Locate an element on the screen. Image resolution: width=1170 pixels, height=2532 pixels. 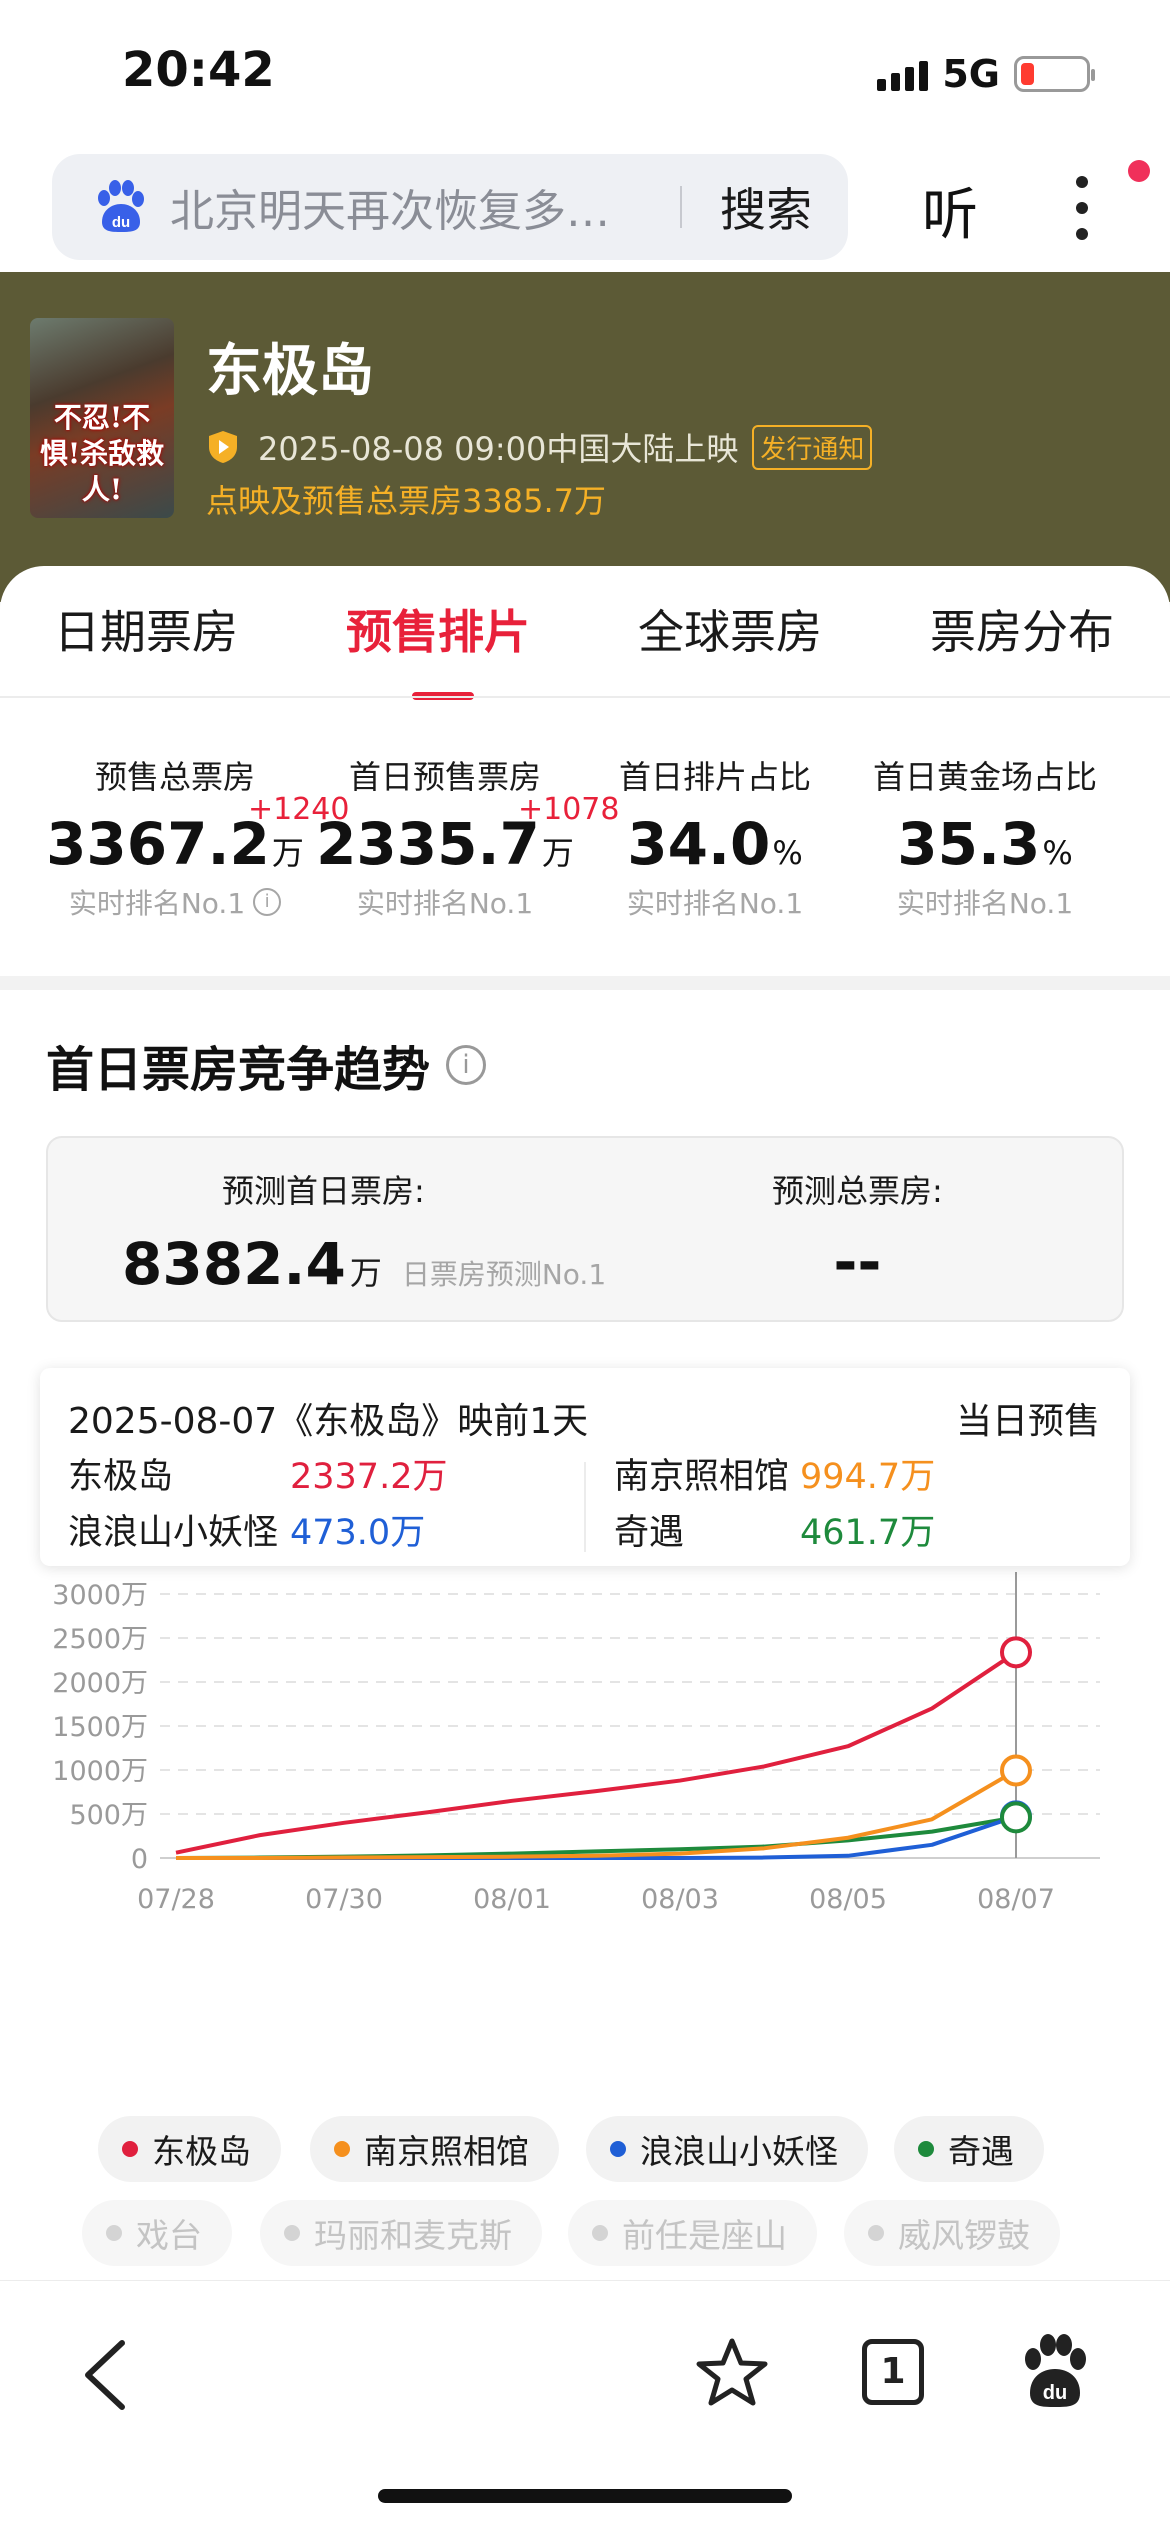
network-type: 5G is located at coordinates (971, 74).